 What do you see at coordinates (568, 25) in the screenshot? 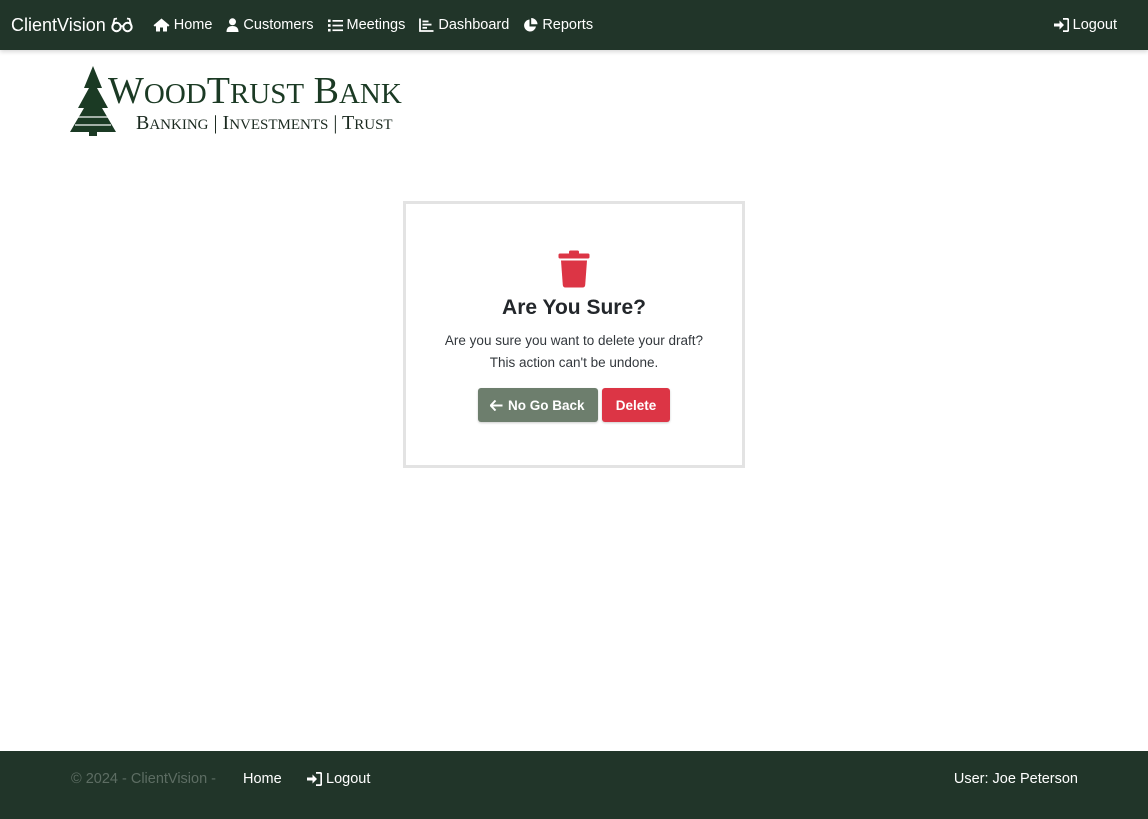
I see `nav-reports-label: Reports` at bounding box center [568, 25].